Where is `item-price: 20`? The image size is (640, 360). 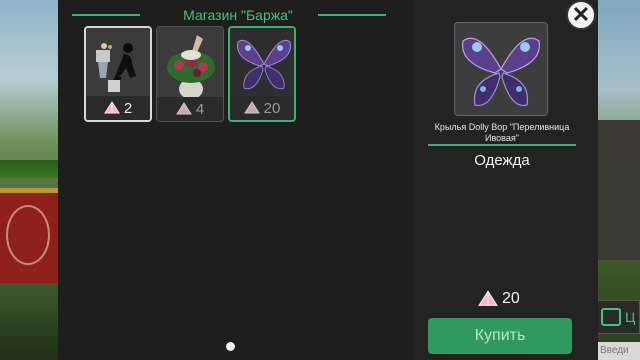 item-price: 20 is located at coordinates (262, 108).